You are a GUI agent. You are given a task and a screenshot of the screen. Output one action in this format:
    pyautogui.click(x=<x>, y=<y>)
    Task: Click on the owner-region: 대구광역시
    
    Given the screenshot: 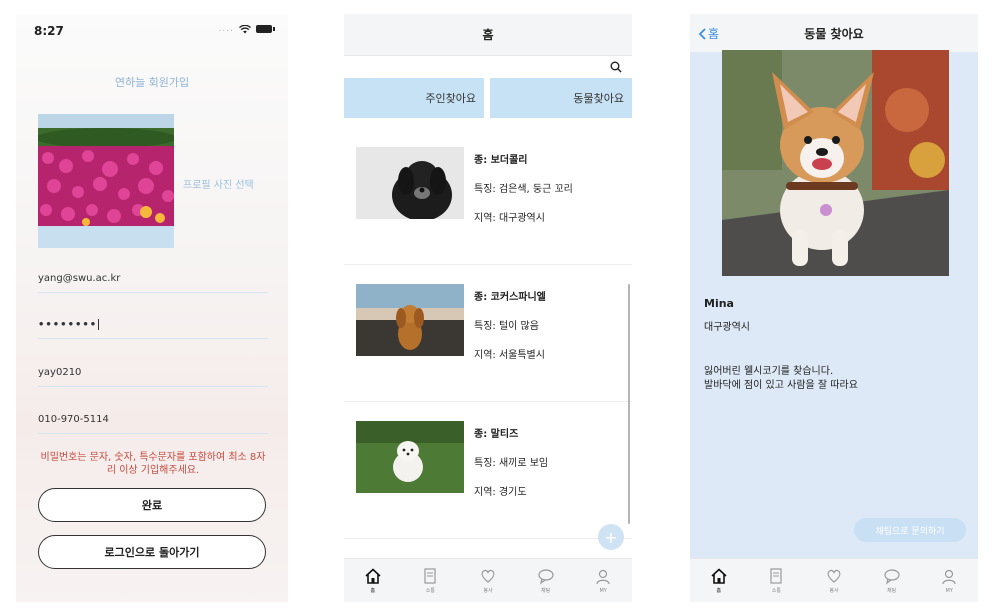 What is the action you would take?
    pyautogui.click(x=727, y=327)
    